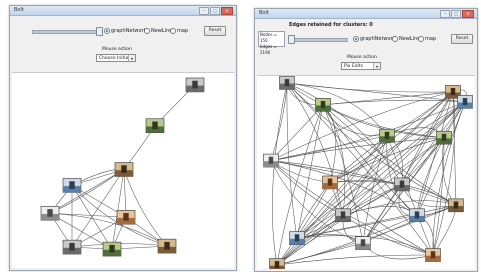 This screenshot has width=481, height=272. Describe the element at coordinates (66, 32) in the screenshot. I see `left-threshold-slider` at that location.